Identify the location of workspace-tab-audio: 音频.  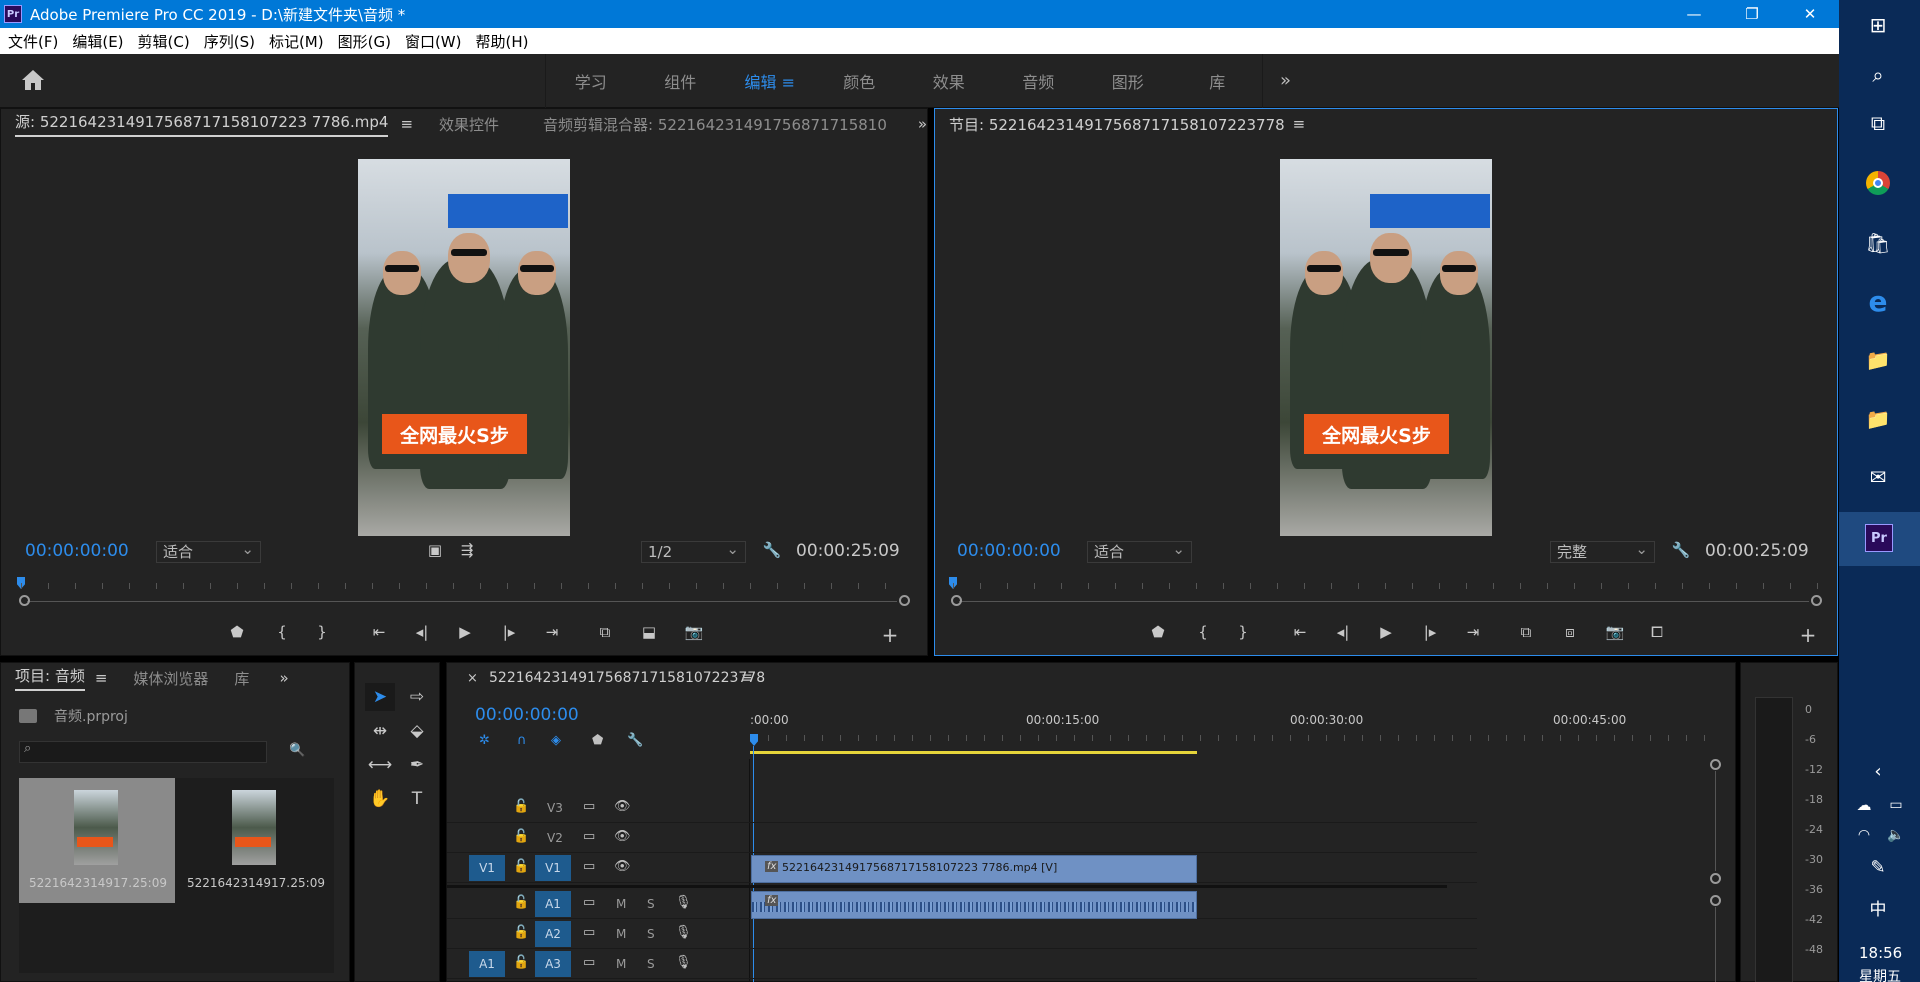
(1039, 81).